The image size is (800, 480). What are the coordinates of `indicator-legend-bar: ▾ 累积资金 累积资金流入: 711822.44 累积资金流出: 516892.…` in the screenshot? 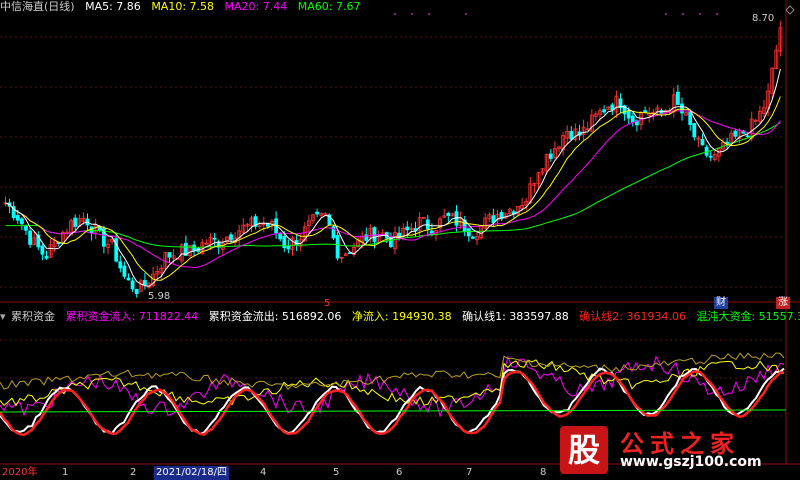 It's located at (400, 317).